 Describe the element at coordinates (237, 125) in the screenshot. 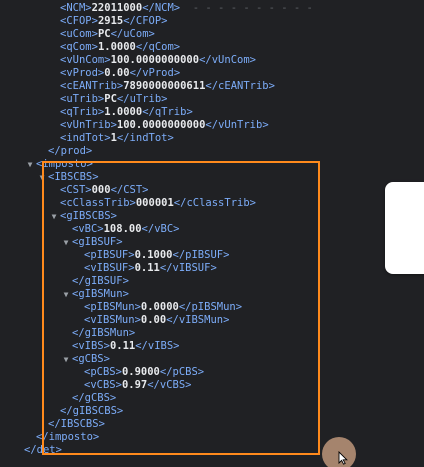

I see `xml-close-tag: </vUnTrib>` at that location.